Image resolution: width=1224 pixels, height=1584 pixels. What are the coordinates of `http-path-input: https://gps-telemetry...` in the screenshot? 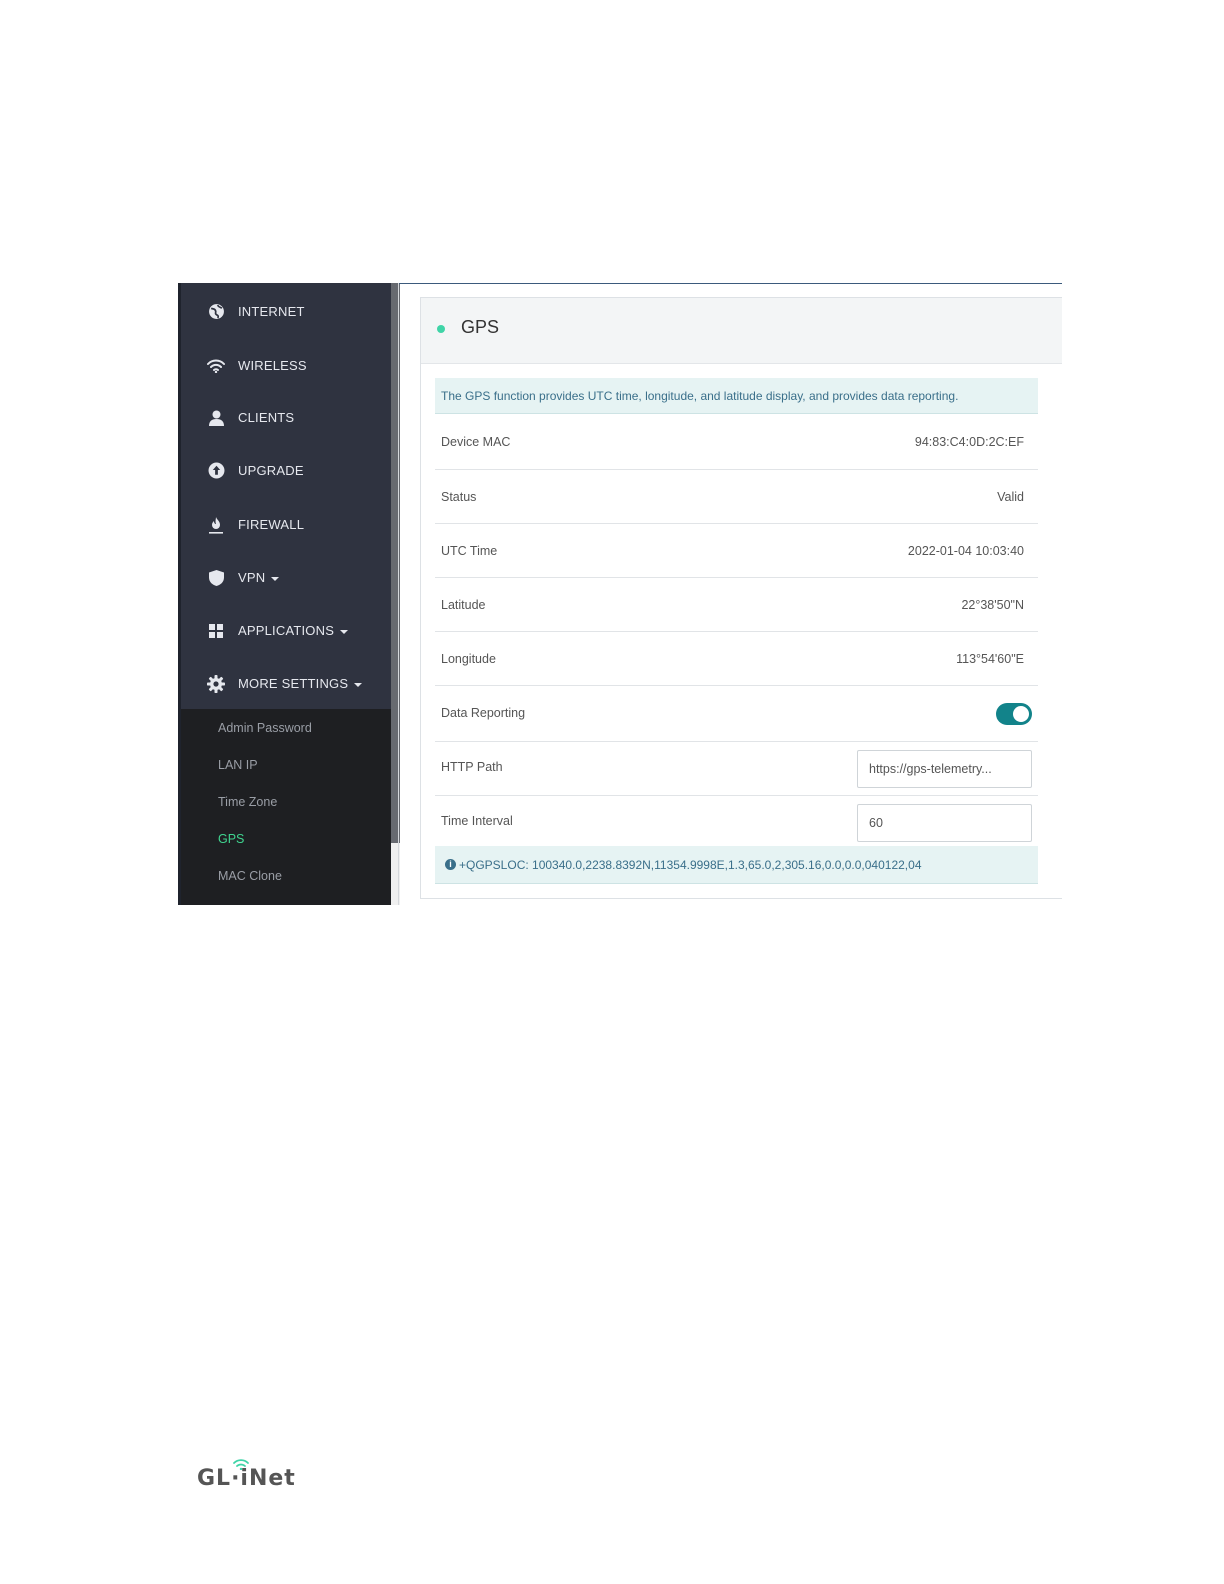 It's located at (944, 769).